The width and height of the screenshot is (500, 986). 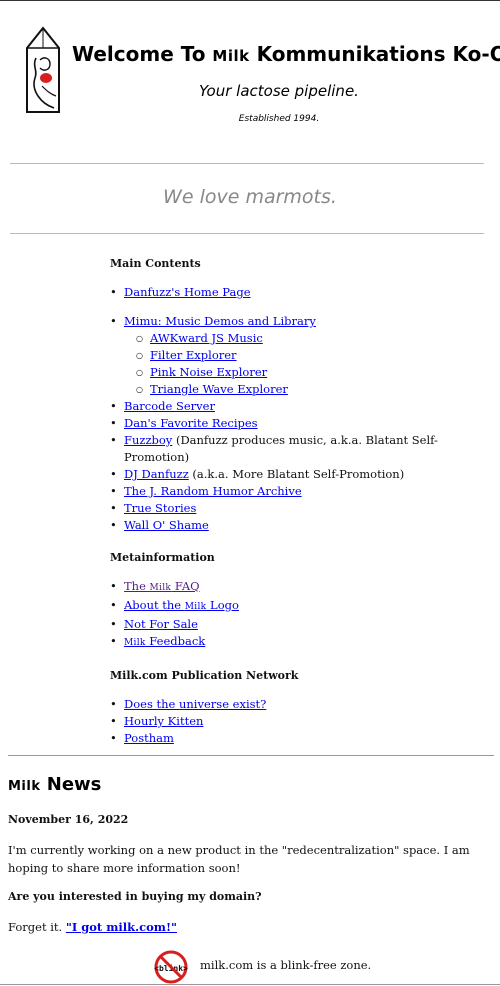 What do you see at coordinates (286, 965) in the screenshot?
I see `blink-free-text: milk.com is a blink-free zone.` at bounding box center [286, 965].